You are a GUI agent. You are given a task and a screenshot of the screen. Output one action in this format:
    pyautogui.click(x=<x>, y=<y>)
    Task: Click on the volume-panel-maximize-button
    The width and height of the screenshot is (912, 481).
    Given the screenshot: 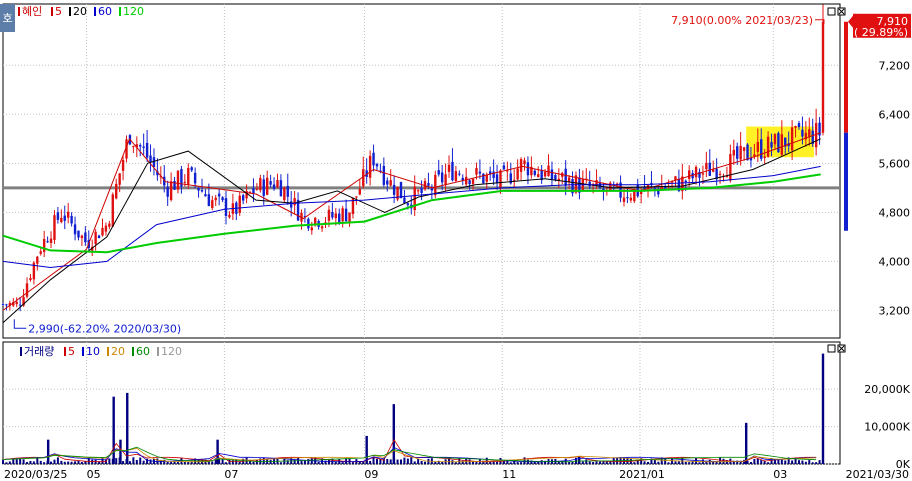 What is the action you would take?
    pyautogui.click(x=831, y=348)
    